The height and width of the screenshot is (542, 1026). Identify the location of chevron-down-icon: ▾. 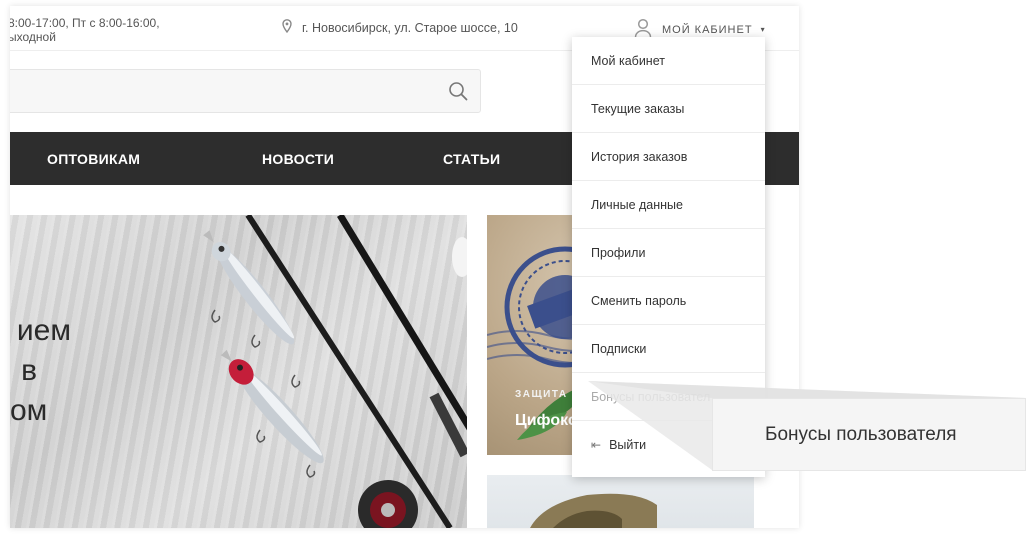
(763, 29).